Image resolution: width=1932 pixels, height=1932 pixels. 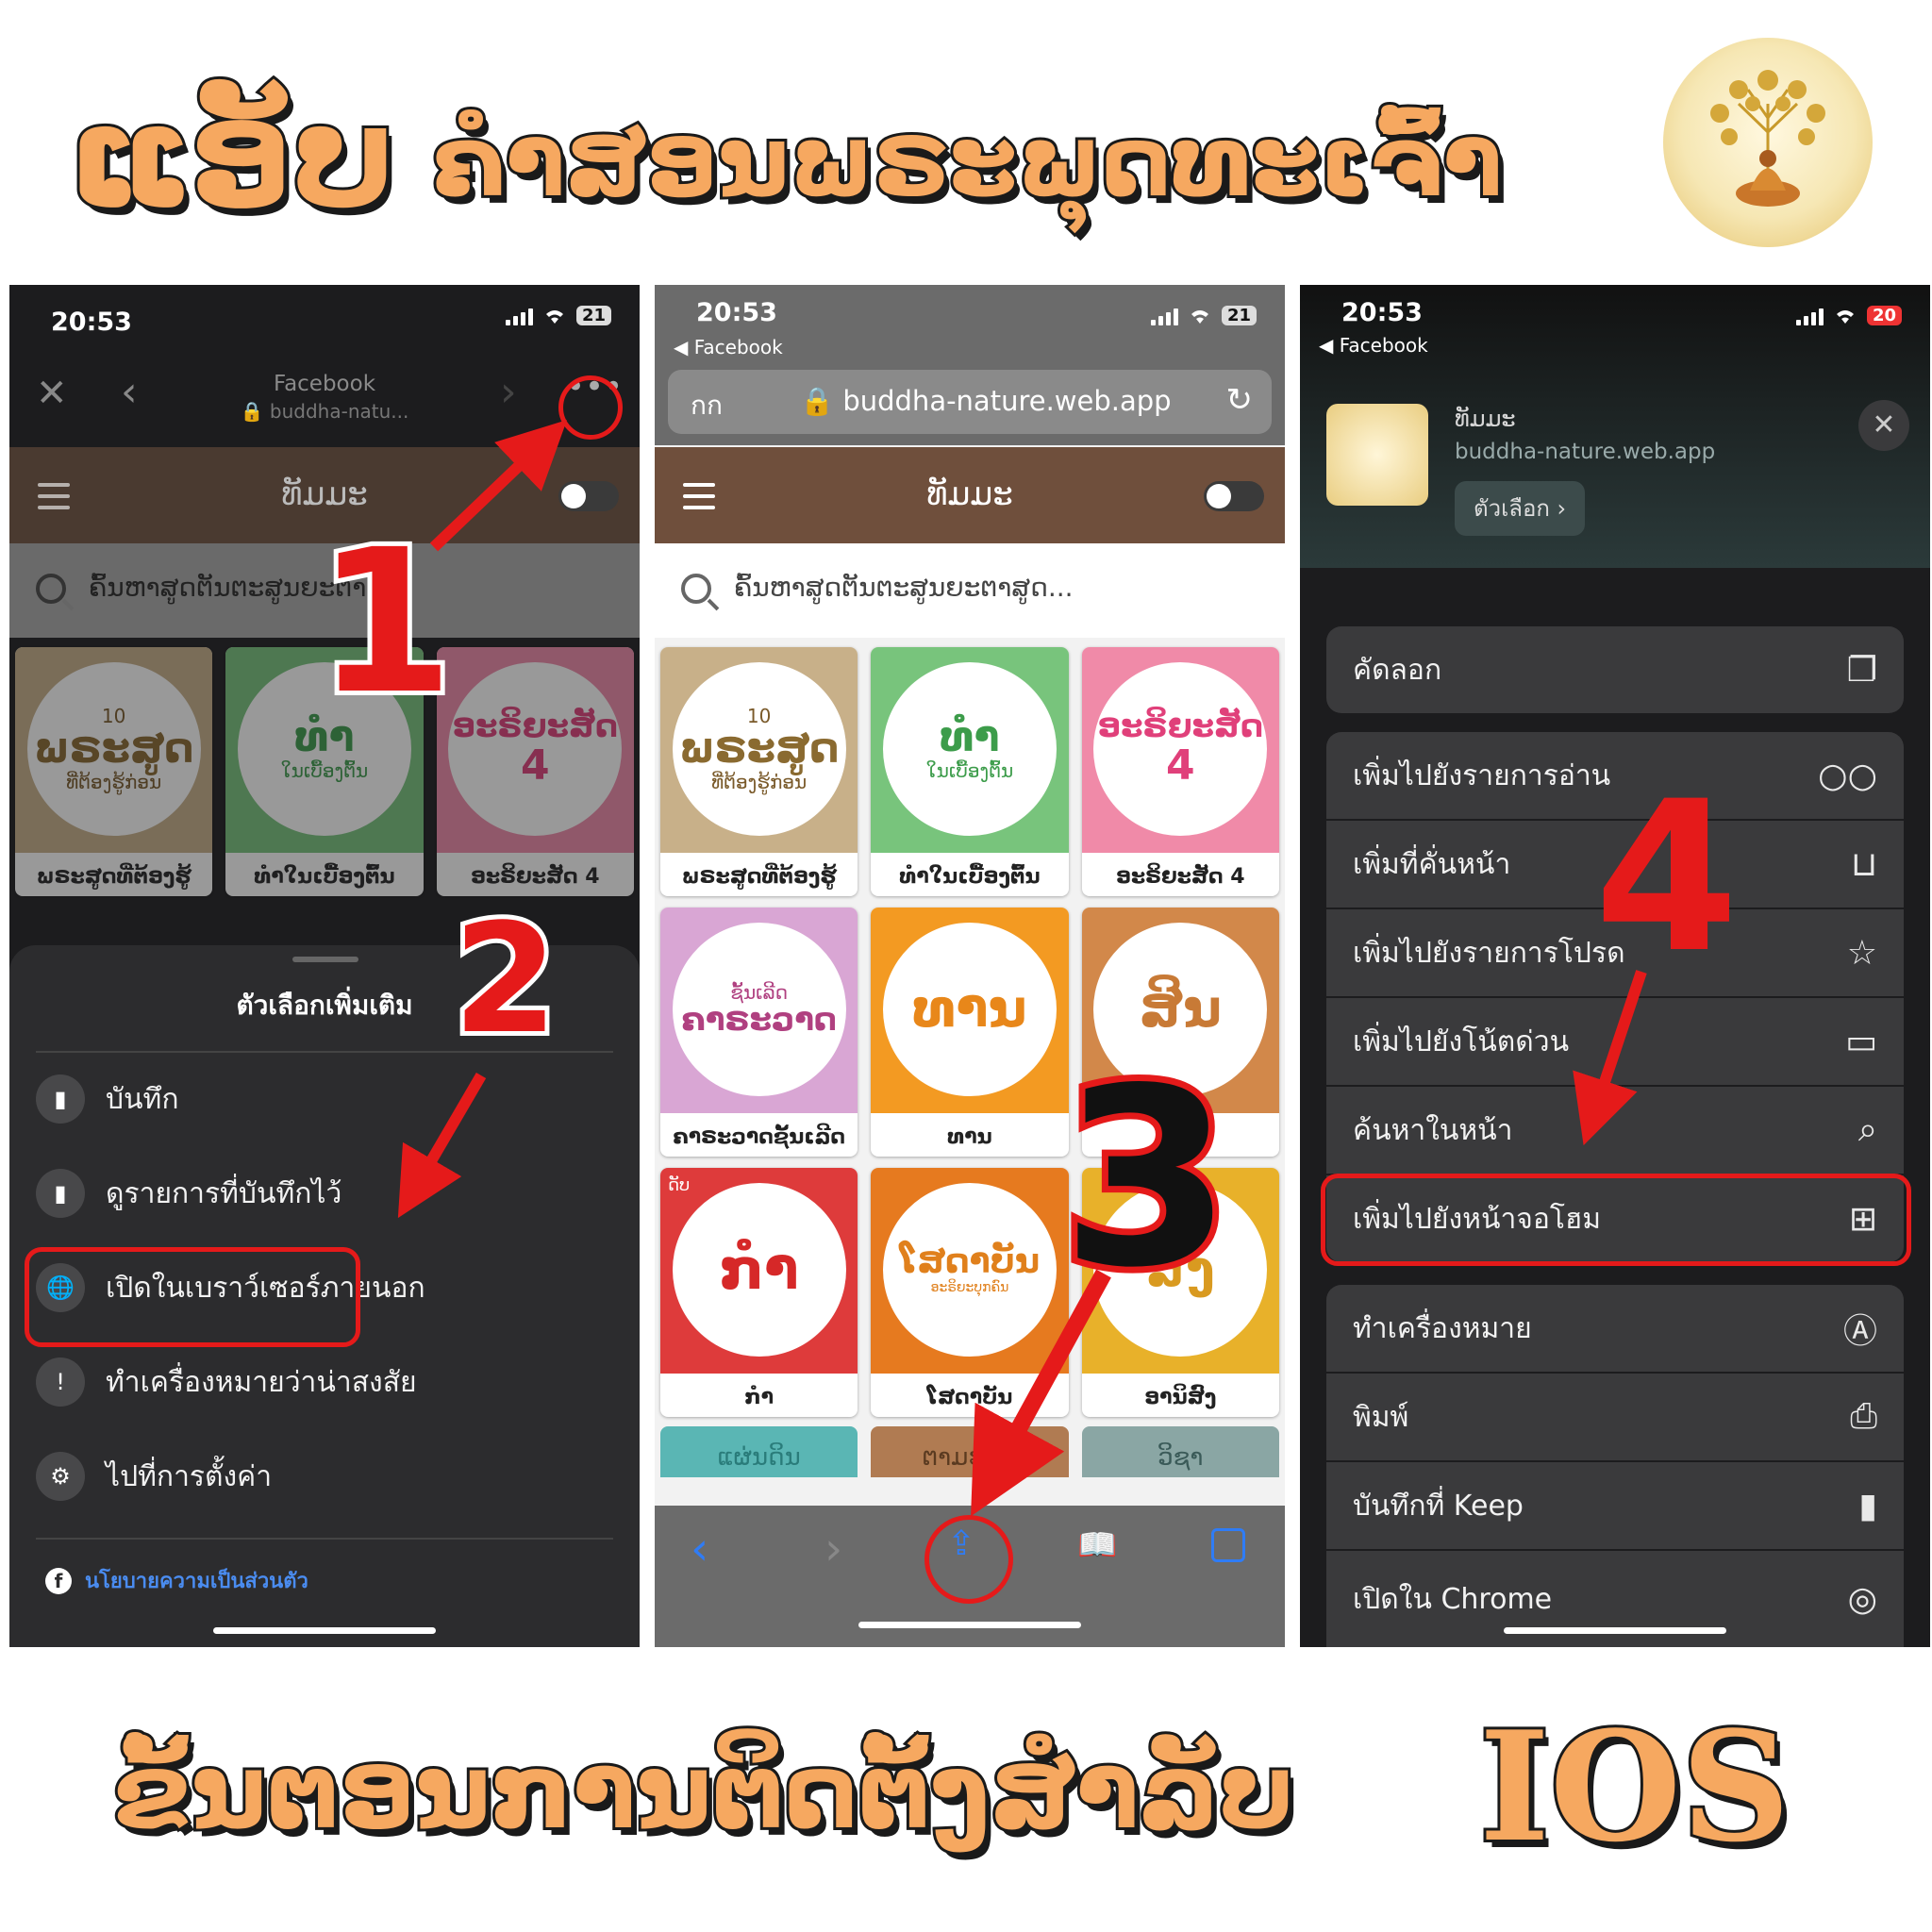 I want to click on glasses-icon: ○○, so click(x=1848, y=775).